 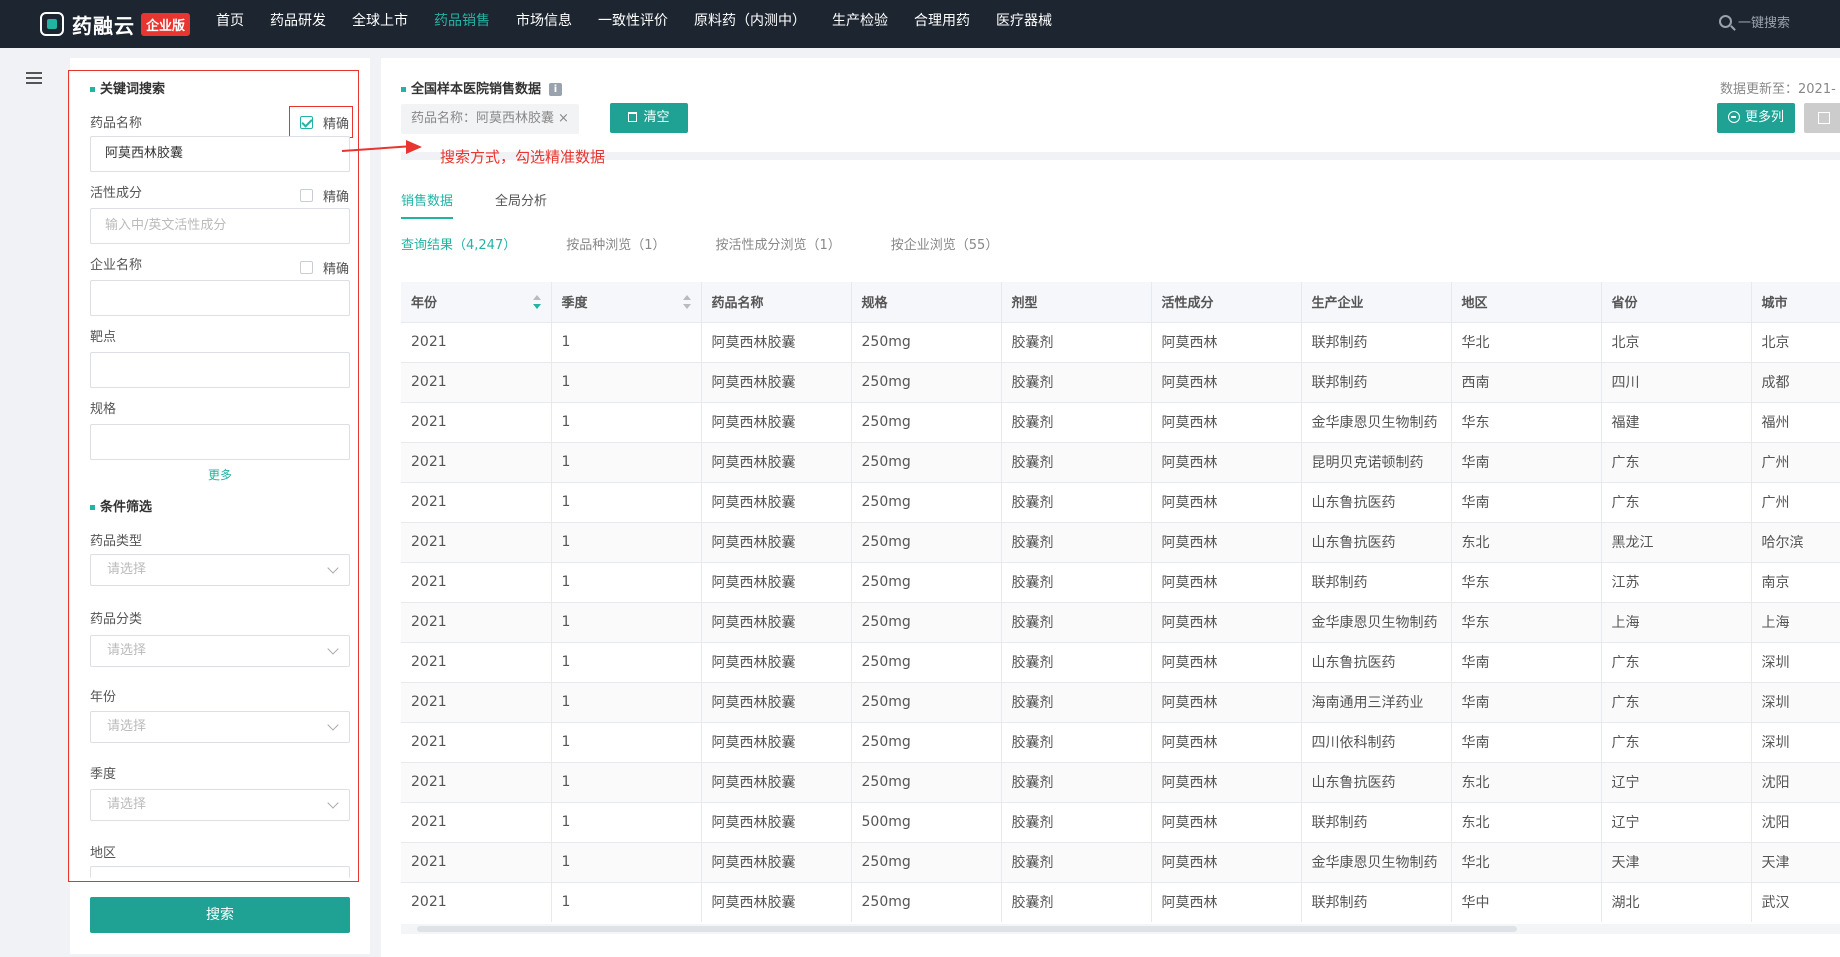 I want to click on table-cell: 黑龙江, so click(x=1676, y=542).